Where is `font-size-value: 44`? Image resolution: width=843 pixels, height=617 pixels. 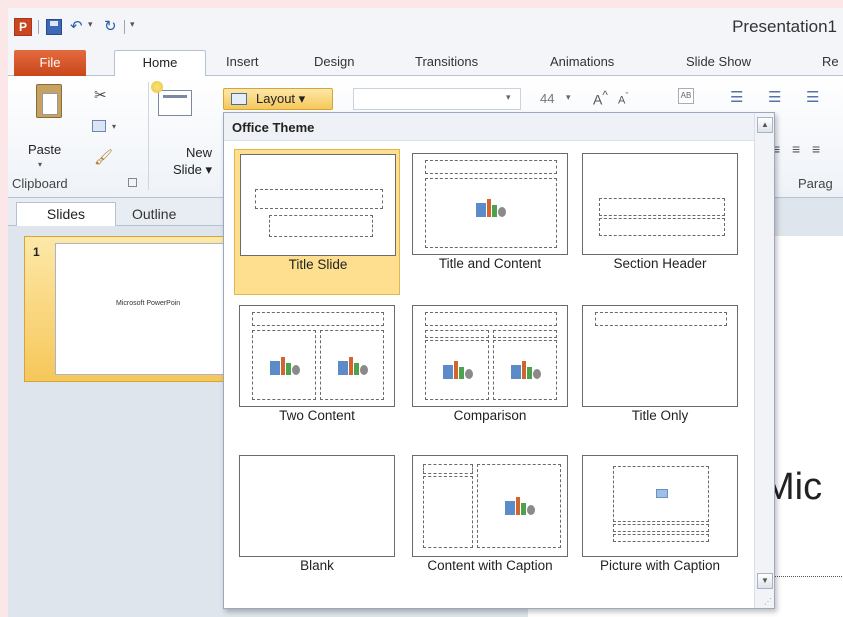
font-size-value: 44 is located at coordinates (547, 98).